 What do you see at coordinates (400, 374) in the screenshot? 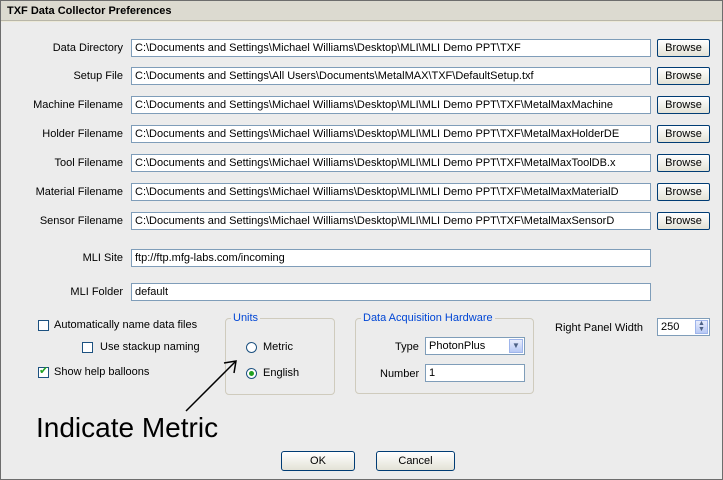
I see `daq-number-label: Number` at bounding box center [400, 374].